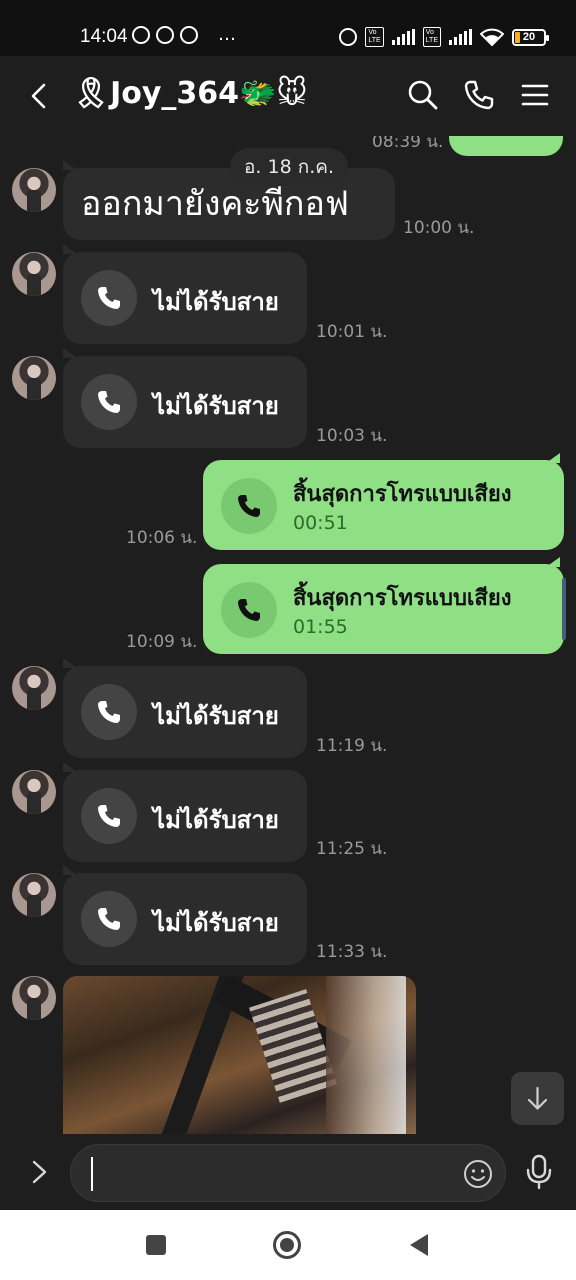  What do you see at coordinates (215, 204) in the screenshot?
I see `message-text: ออกมายังคะพี่กอฟ` at bounding box center [215, 204].